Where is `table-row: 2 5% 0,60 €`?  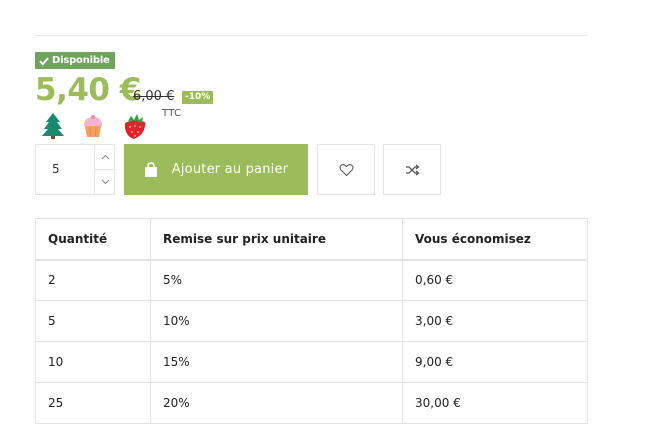
table-row: 2 5% 0,60 € is located at coordinates (311, 280).